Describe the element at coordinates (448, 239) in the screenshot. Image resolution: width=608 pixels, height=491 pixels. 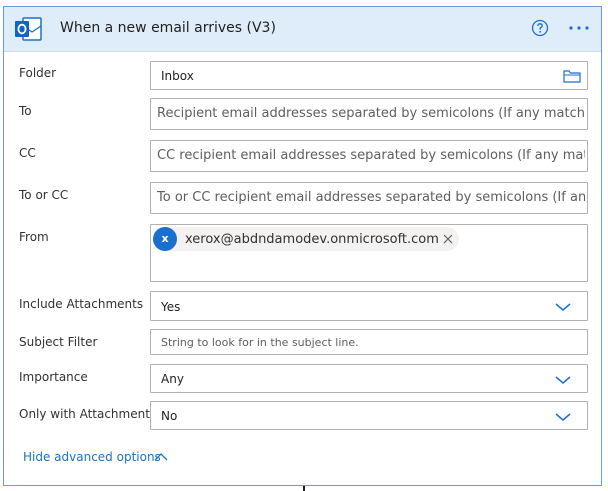
I see `close-icon` at that location.